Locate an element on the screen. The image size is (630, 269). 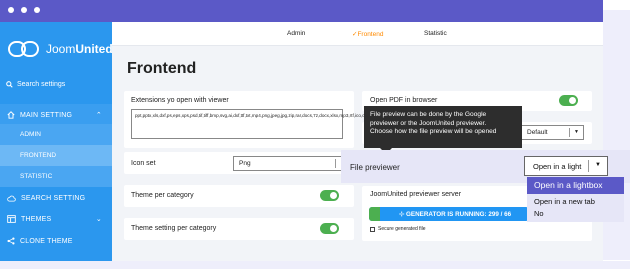
chevron-down-icon: ⌄ is located at coordinates (98, 219).